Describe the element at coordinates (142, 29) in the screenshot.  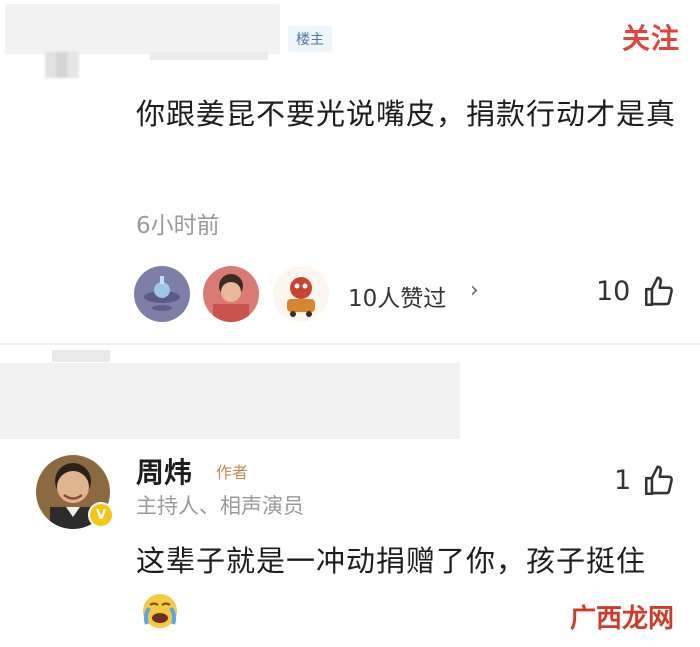
I see `blurred-username-area` at that location.